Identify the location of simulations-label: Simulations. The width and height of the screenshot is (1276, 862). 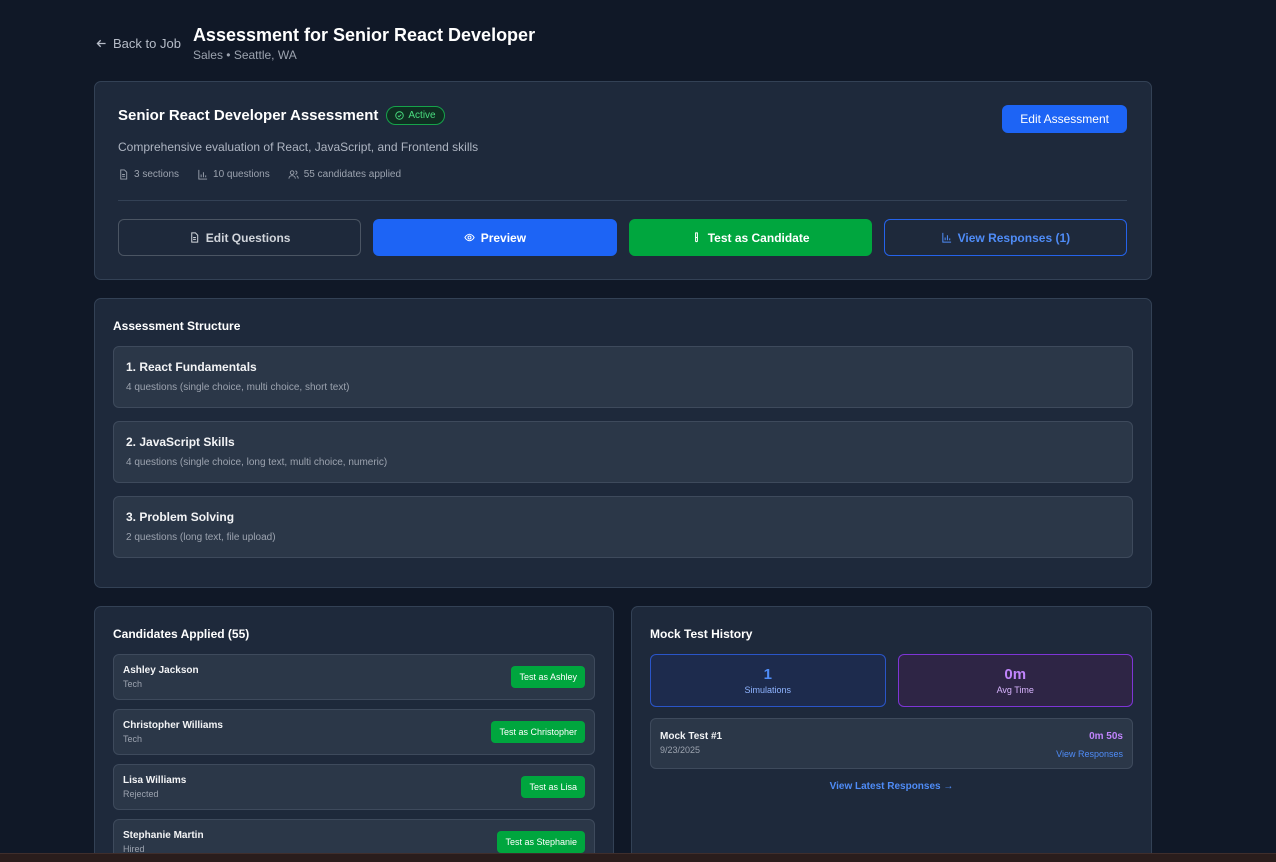
(768, 690).